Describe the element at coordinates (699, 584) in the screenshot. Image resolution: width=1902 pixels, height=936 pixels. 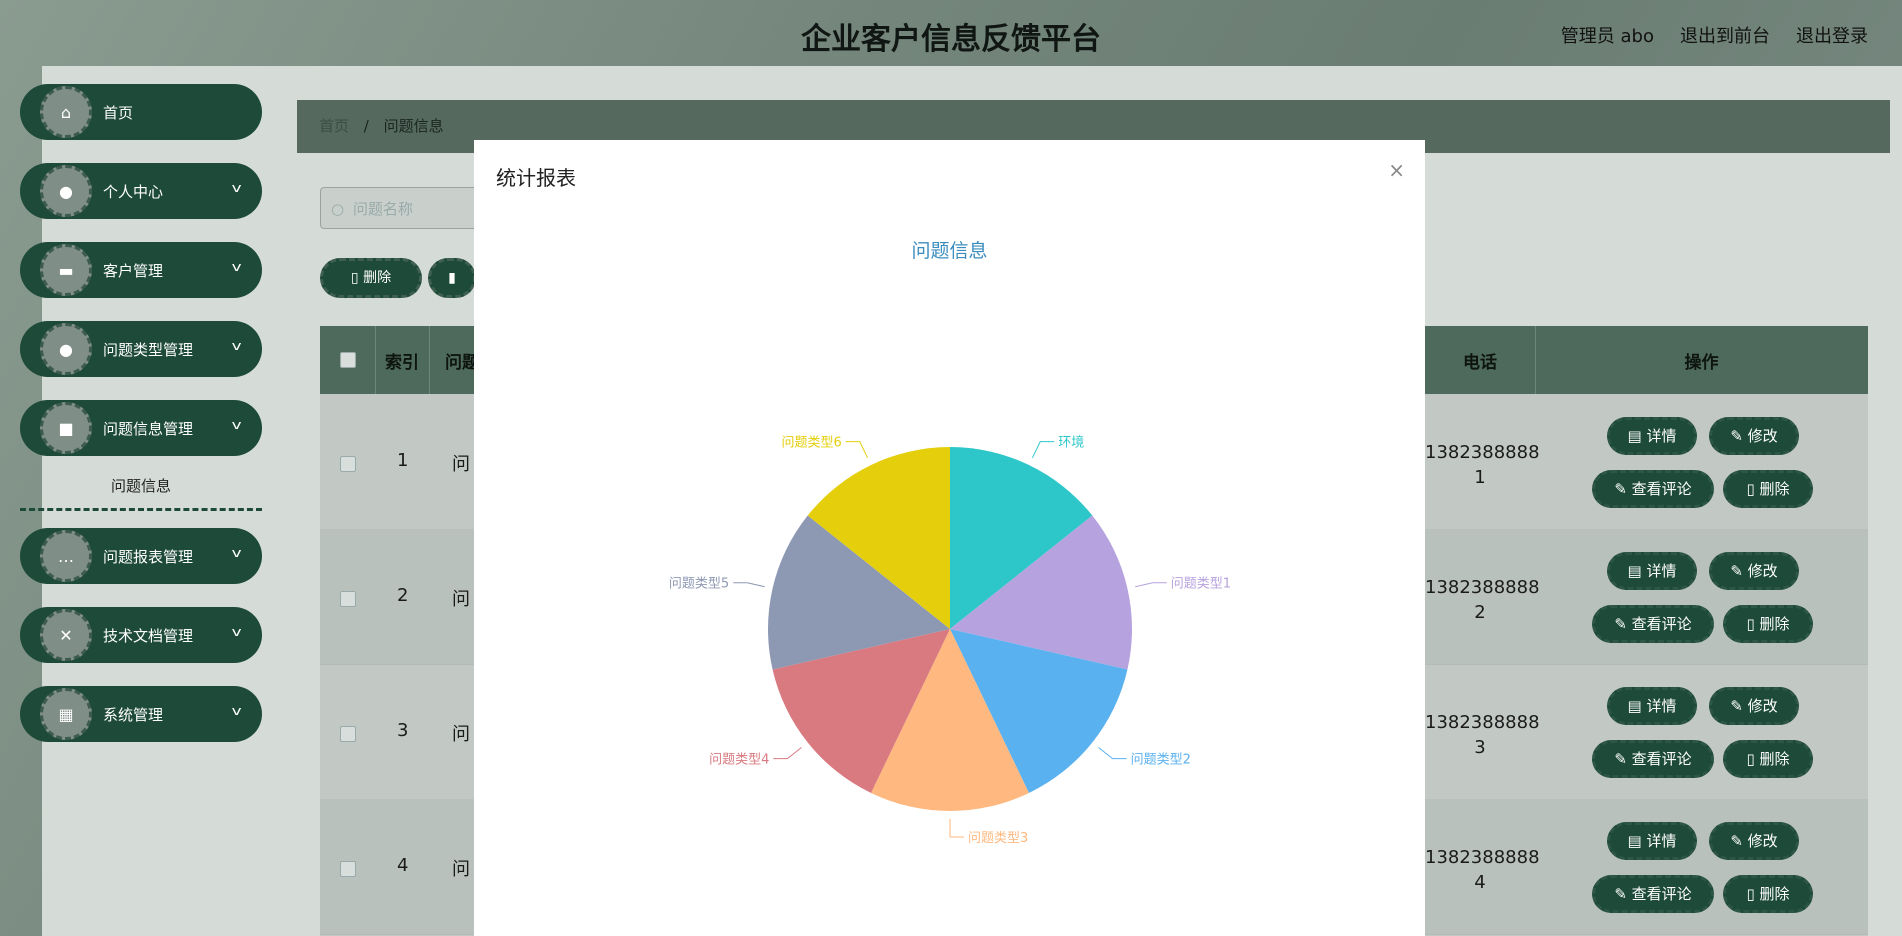
I see `pie-slice-label: 问题类型5` at that location.